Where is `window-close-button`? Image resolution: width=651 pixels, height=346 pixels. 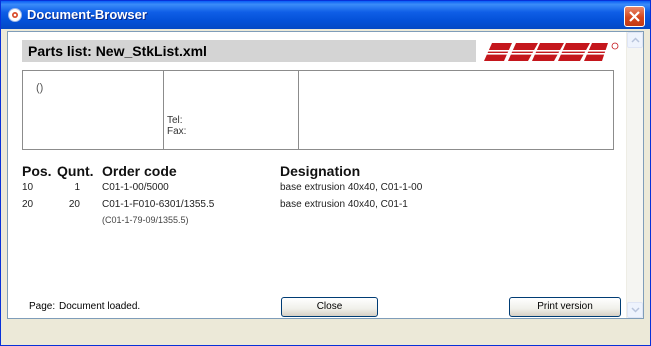
window-close-button is located at coordinates (634, 16).